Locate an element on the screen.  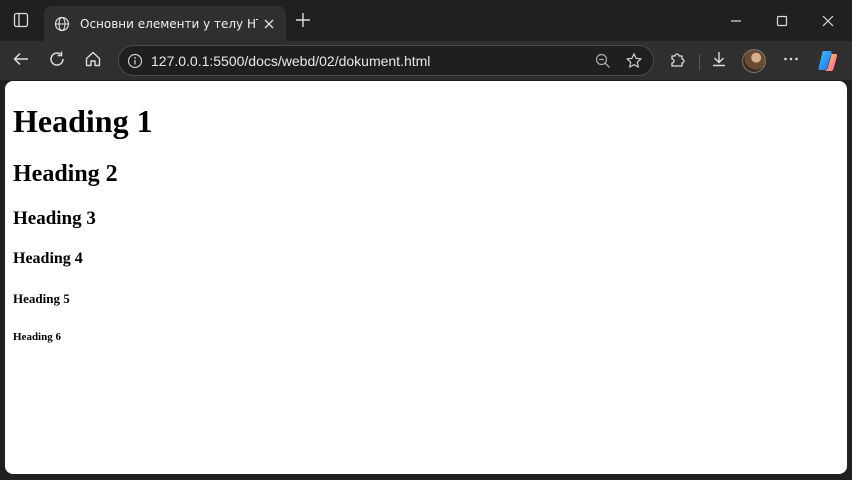
tab-actions-icon is located at coordinates (21, 22).